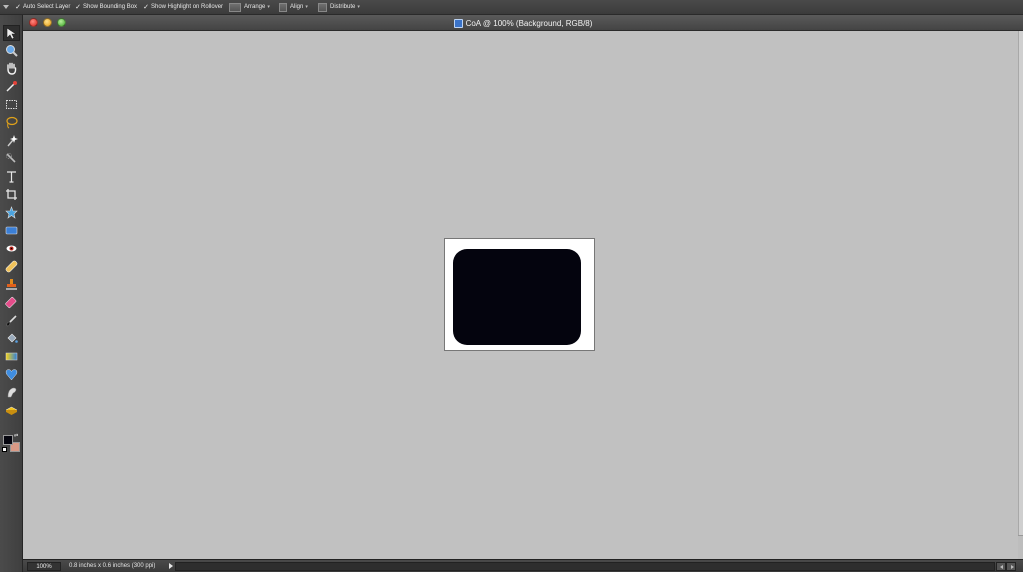  I want to click on auto-select-layer-label: Auto Select Layer, so click(47, 7).